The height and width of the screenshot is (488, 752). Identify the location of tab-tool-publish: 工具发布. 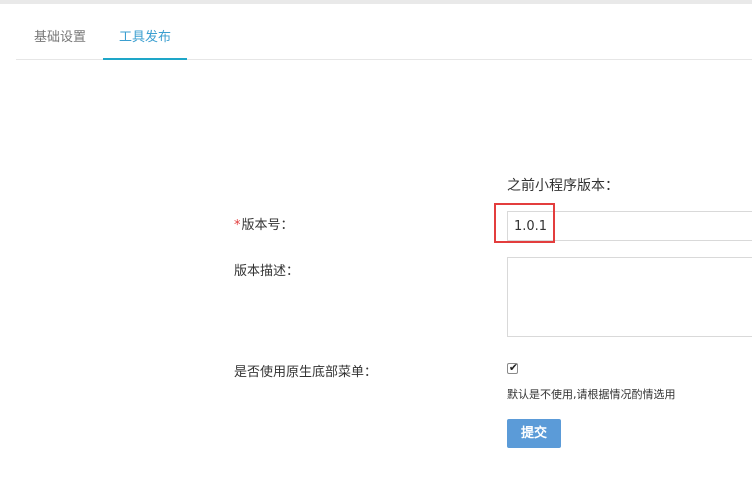
(145, 32).